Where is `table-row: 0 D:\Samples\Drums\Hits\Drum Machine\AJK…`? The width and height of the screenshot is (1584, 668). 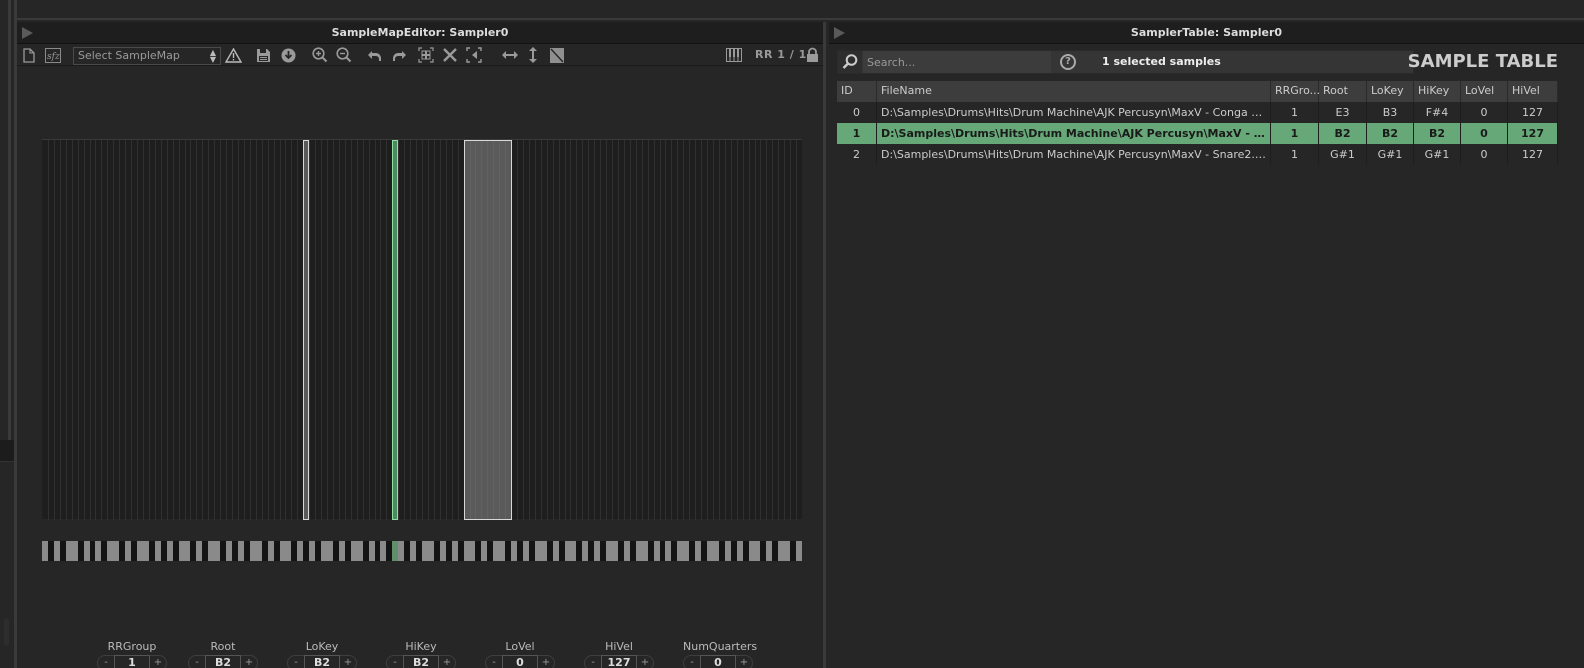 table-row: 0 D:\Samples\Drums\Hits\Drum Machine\AJK… is located at coordinates (1197, 112).